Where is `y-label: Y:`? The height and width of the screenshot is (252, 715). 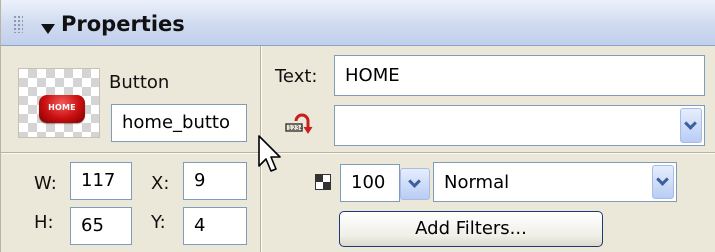 y-label: Y: is located at coordinates (158, 222).